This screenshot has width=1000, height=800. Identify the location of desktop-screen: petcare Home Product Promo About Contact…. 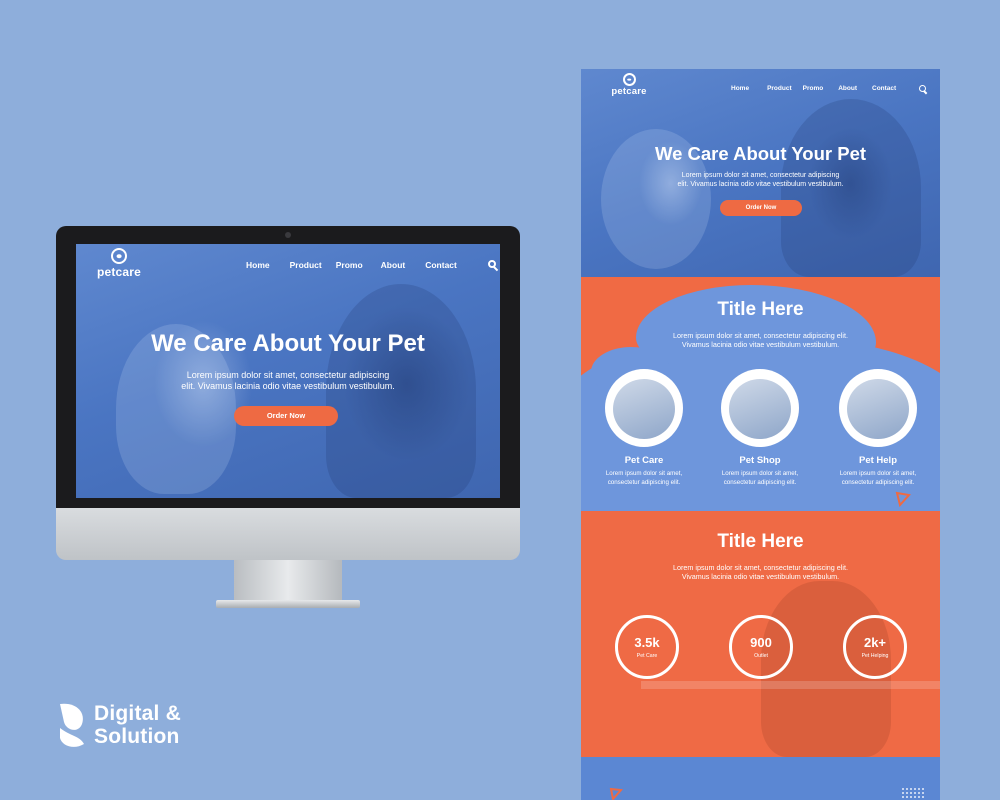
(288, 371).